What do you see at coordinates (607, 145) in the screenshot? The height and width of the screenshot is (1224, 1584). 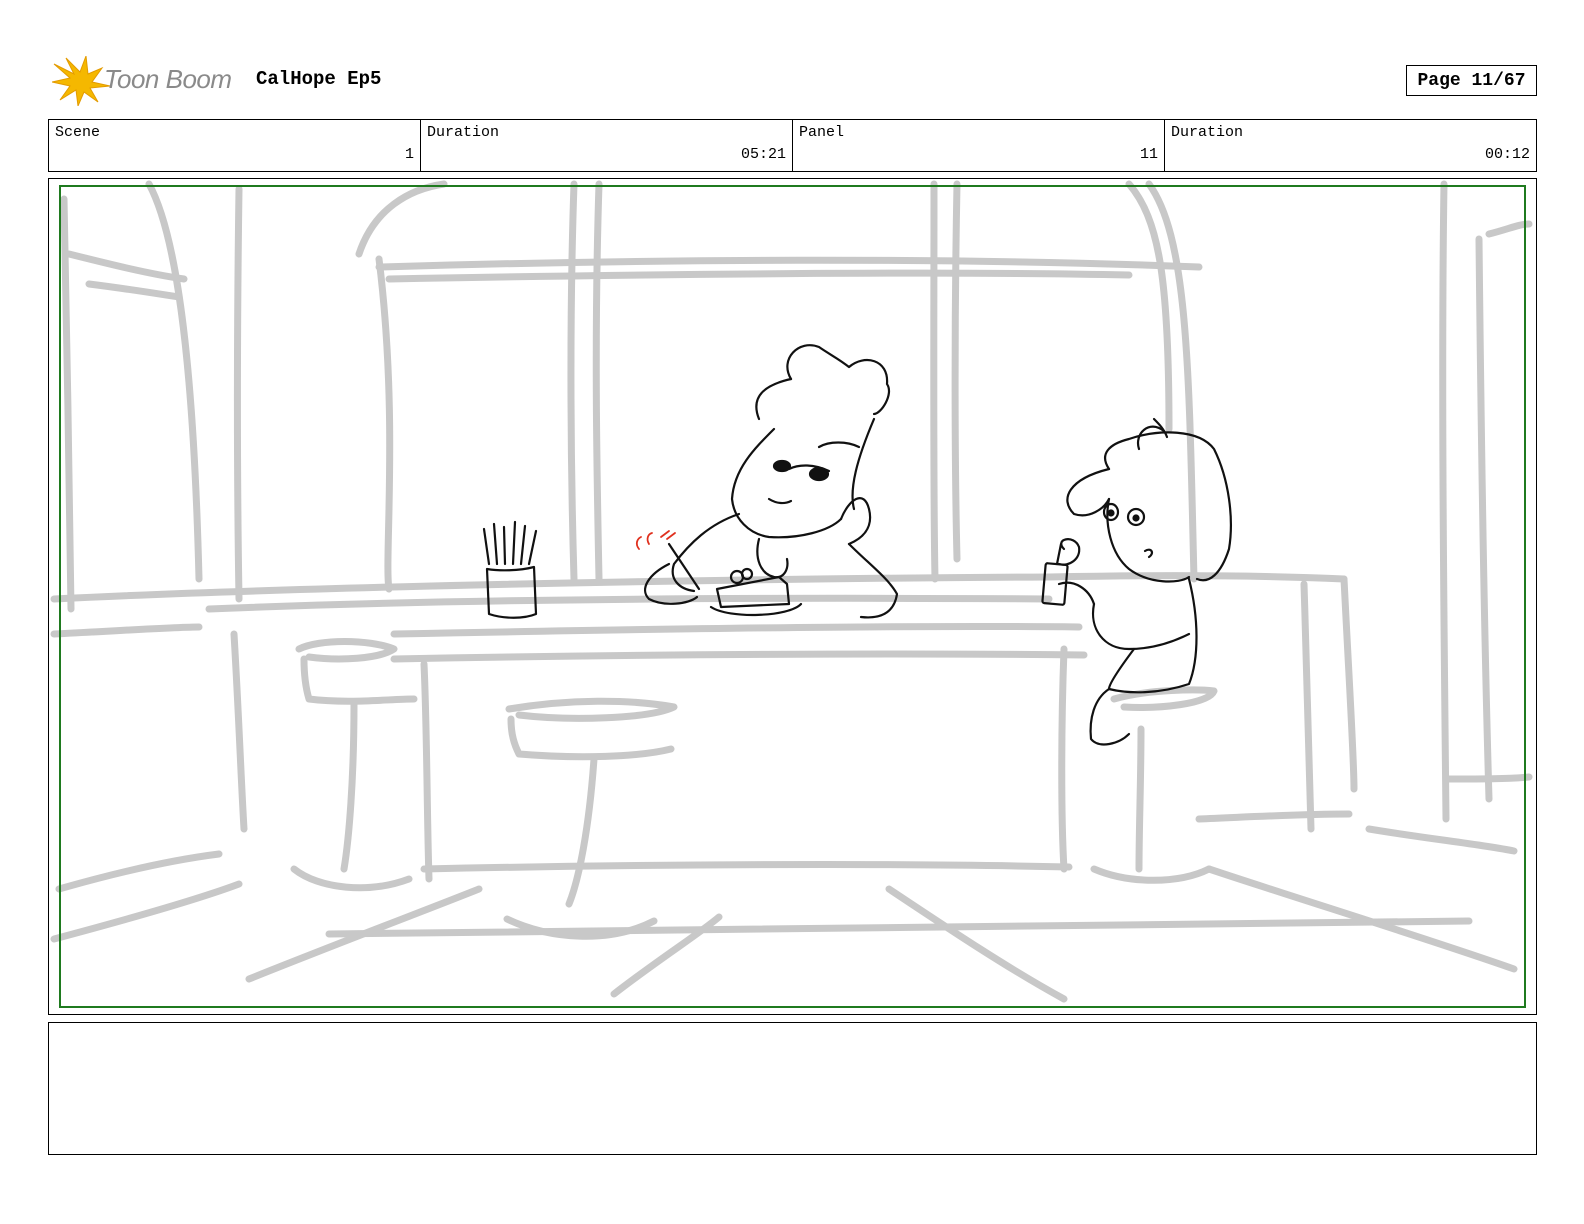 I see `scene-duration-cell: Duration 05:21` at bounding box center [607, 145].